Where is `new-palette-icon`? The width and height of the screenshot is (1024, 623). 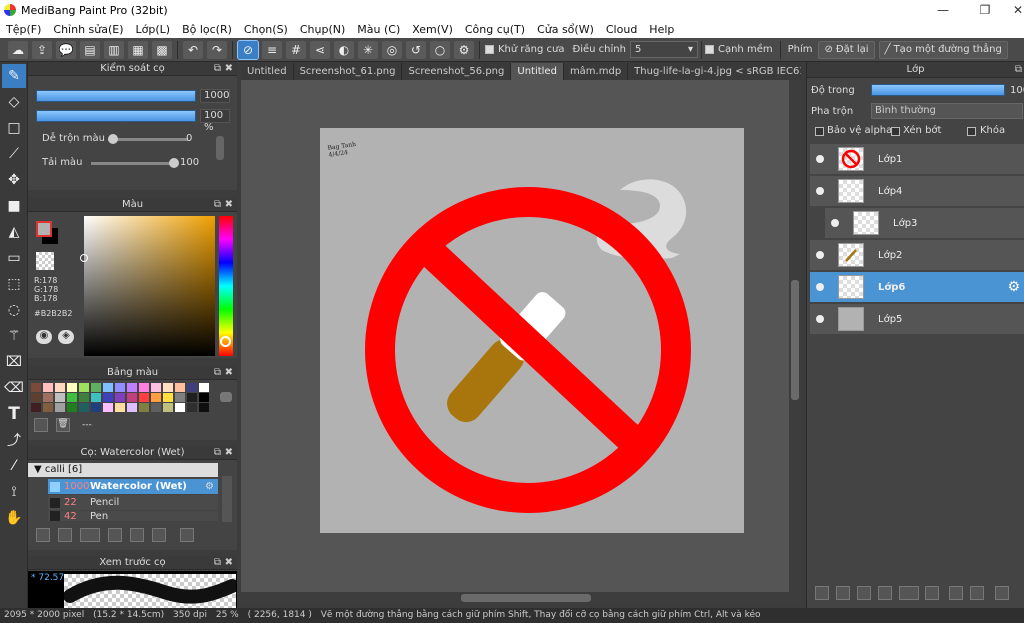
new-palette-icon is located at coordinates (41, 425).